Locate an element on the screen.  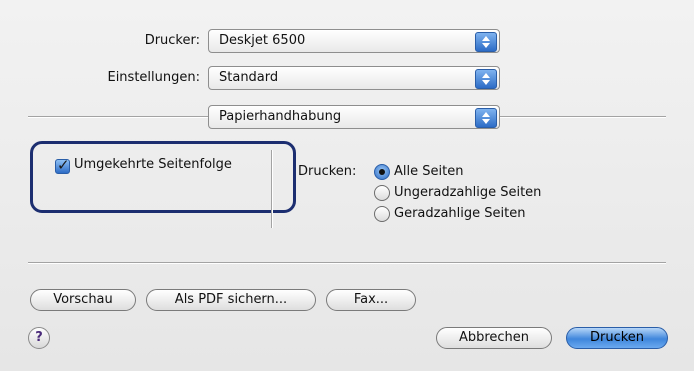
reverse-order-checkbox: ✓ is located at coordinates (62, 165).